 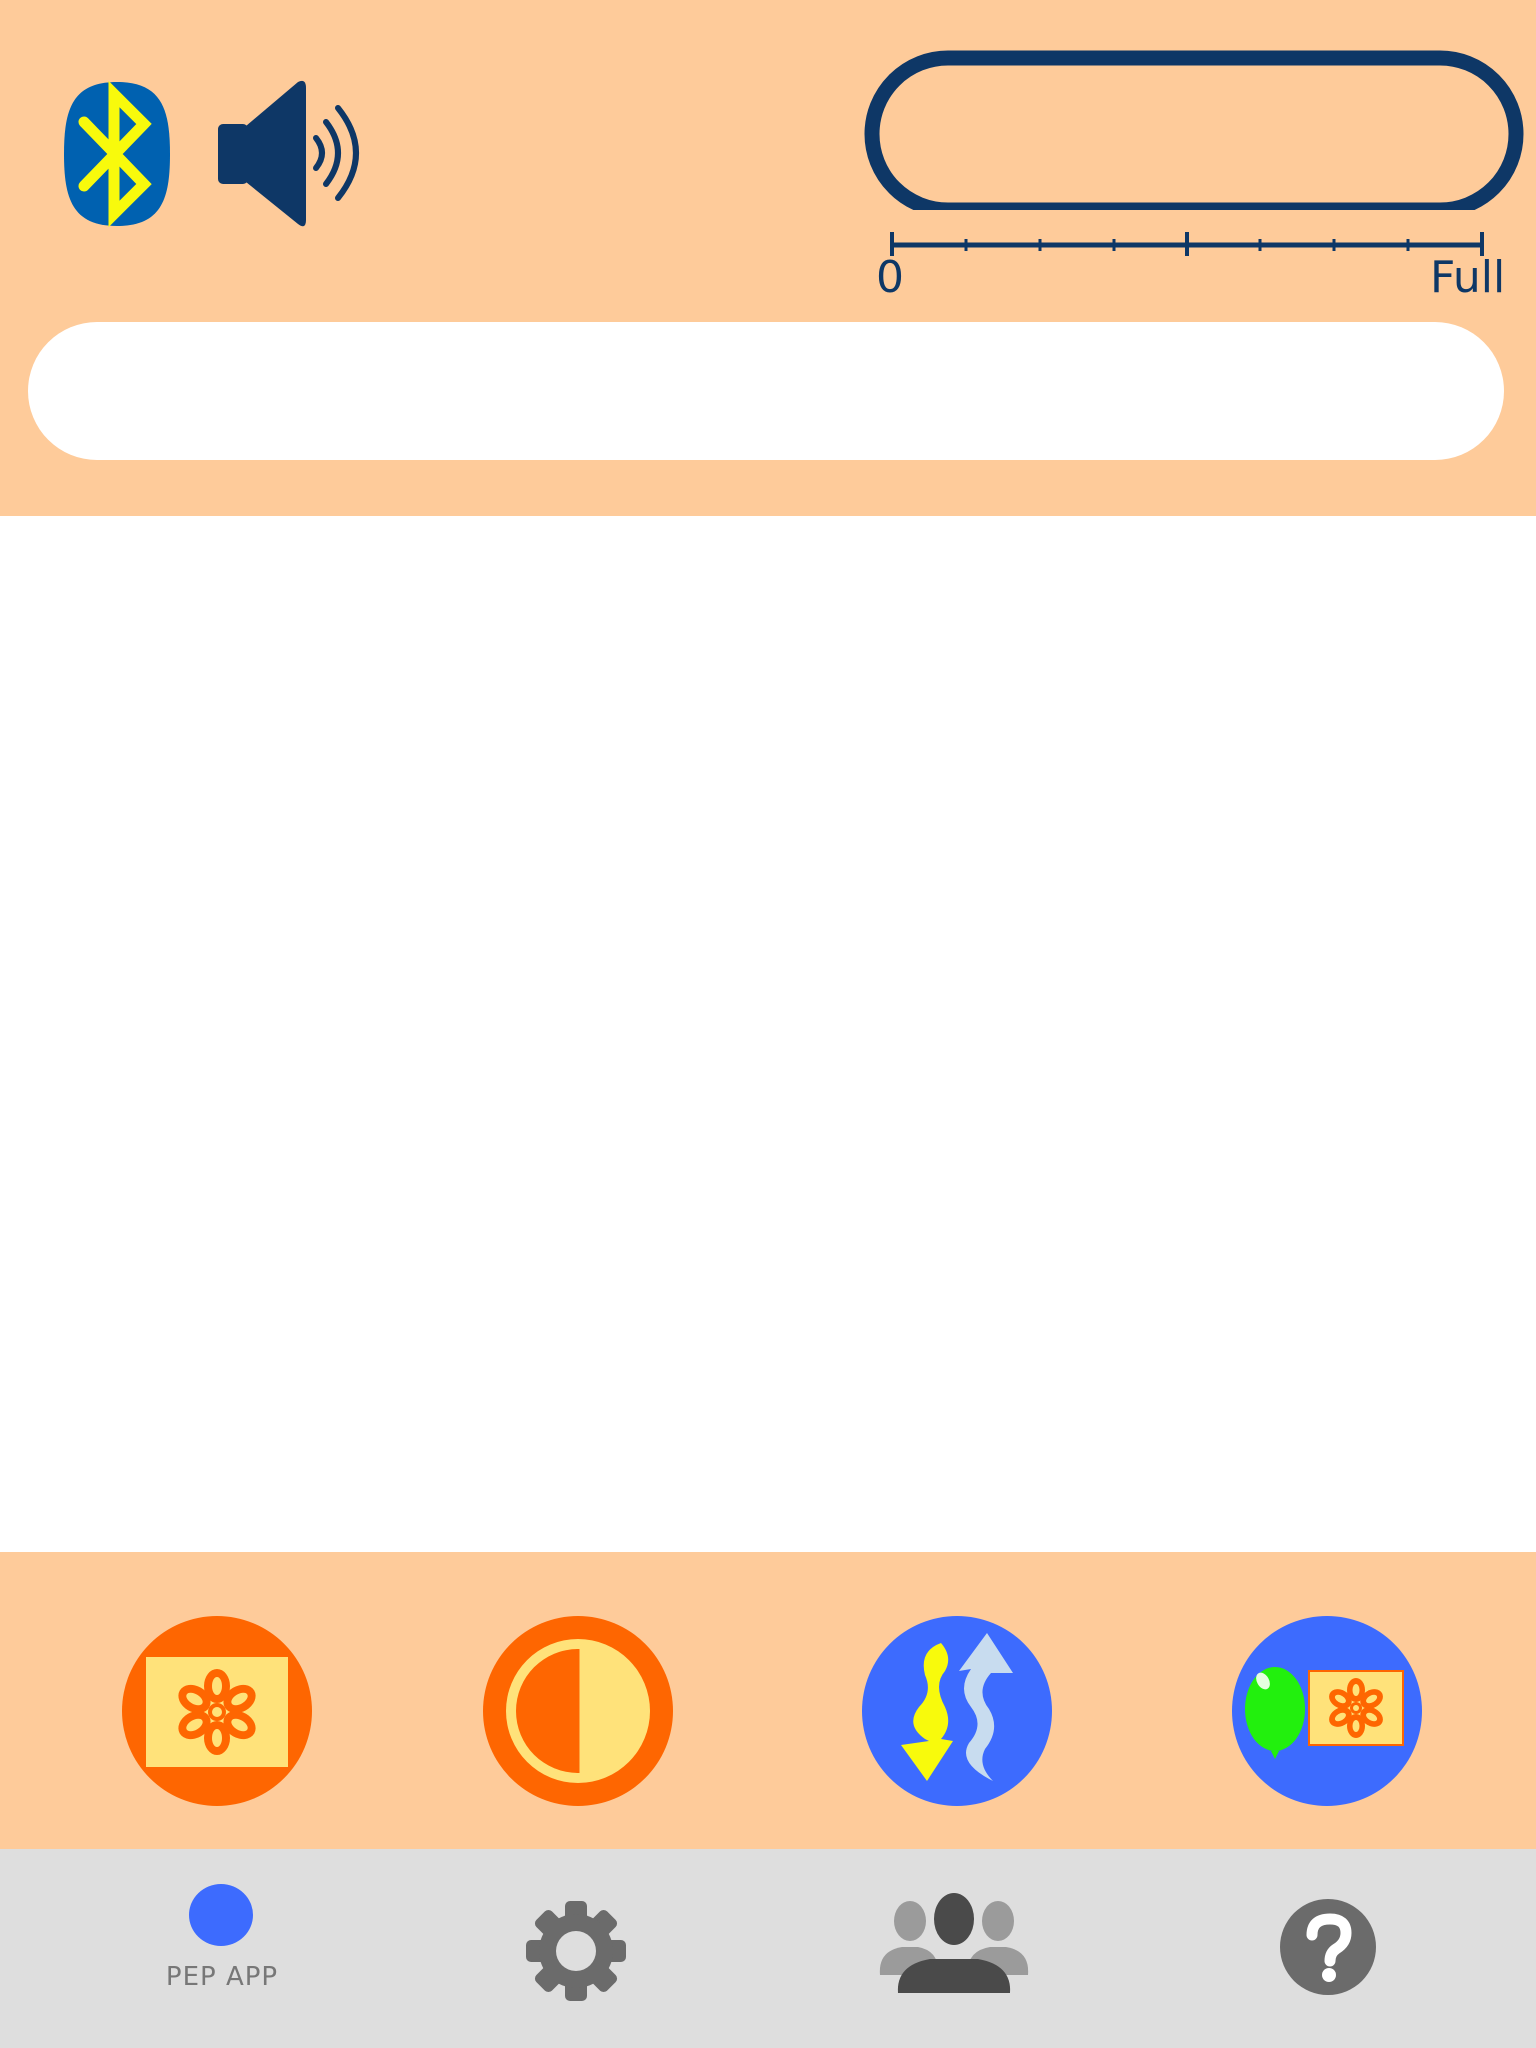 I want to click on speaker-volume-icon, so click(x=292, y=154).